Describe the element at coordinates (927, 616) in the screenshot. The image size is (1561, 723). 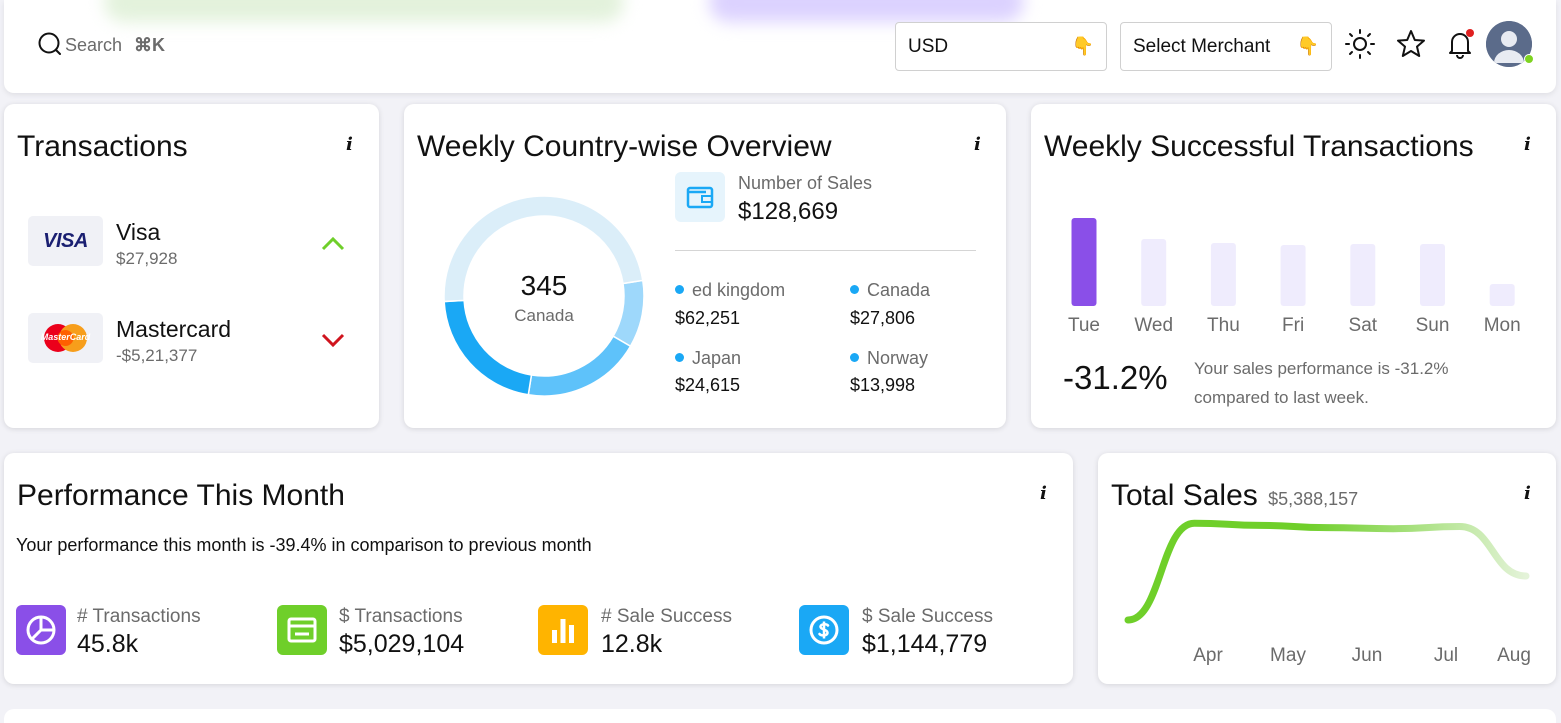
I see `stat-label: $ Sale Success` at that location.